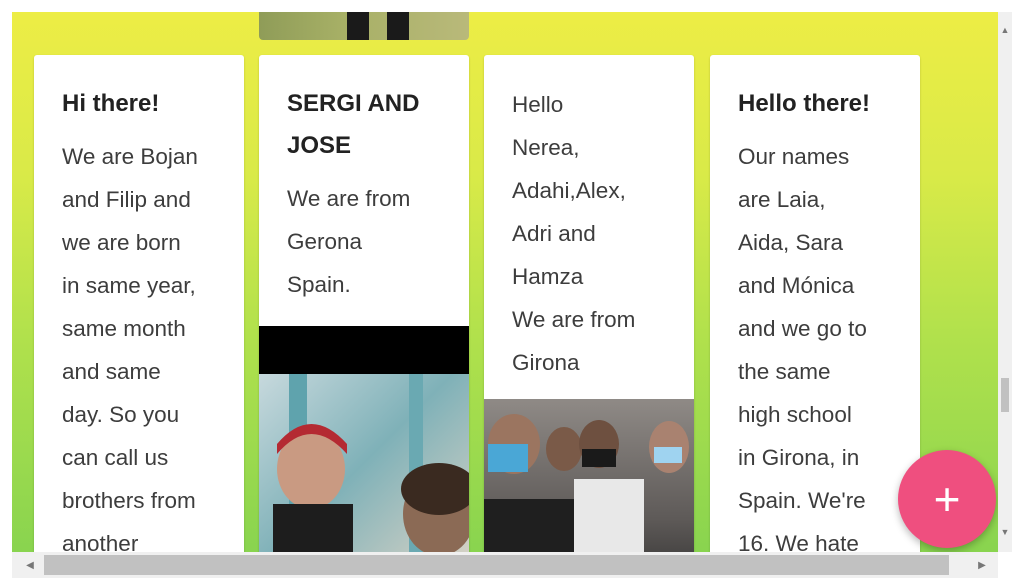 The height and width of the screenshot is (578, 1012). I want to click on post-title: SERGI AND JOSE, so click(353, 124).